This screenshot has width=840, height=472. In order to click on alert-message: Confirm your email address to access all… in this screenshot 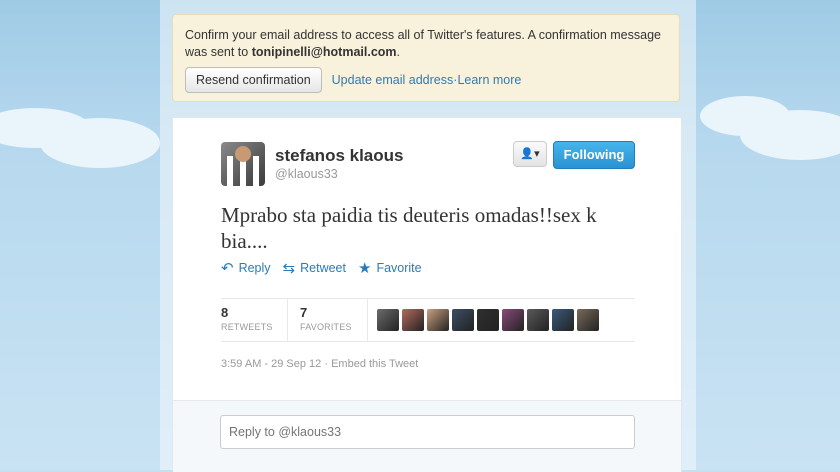, I will do `click(426, 44)`.